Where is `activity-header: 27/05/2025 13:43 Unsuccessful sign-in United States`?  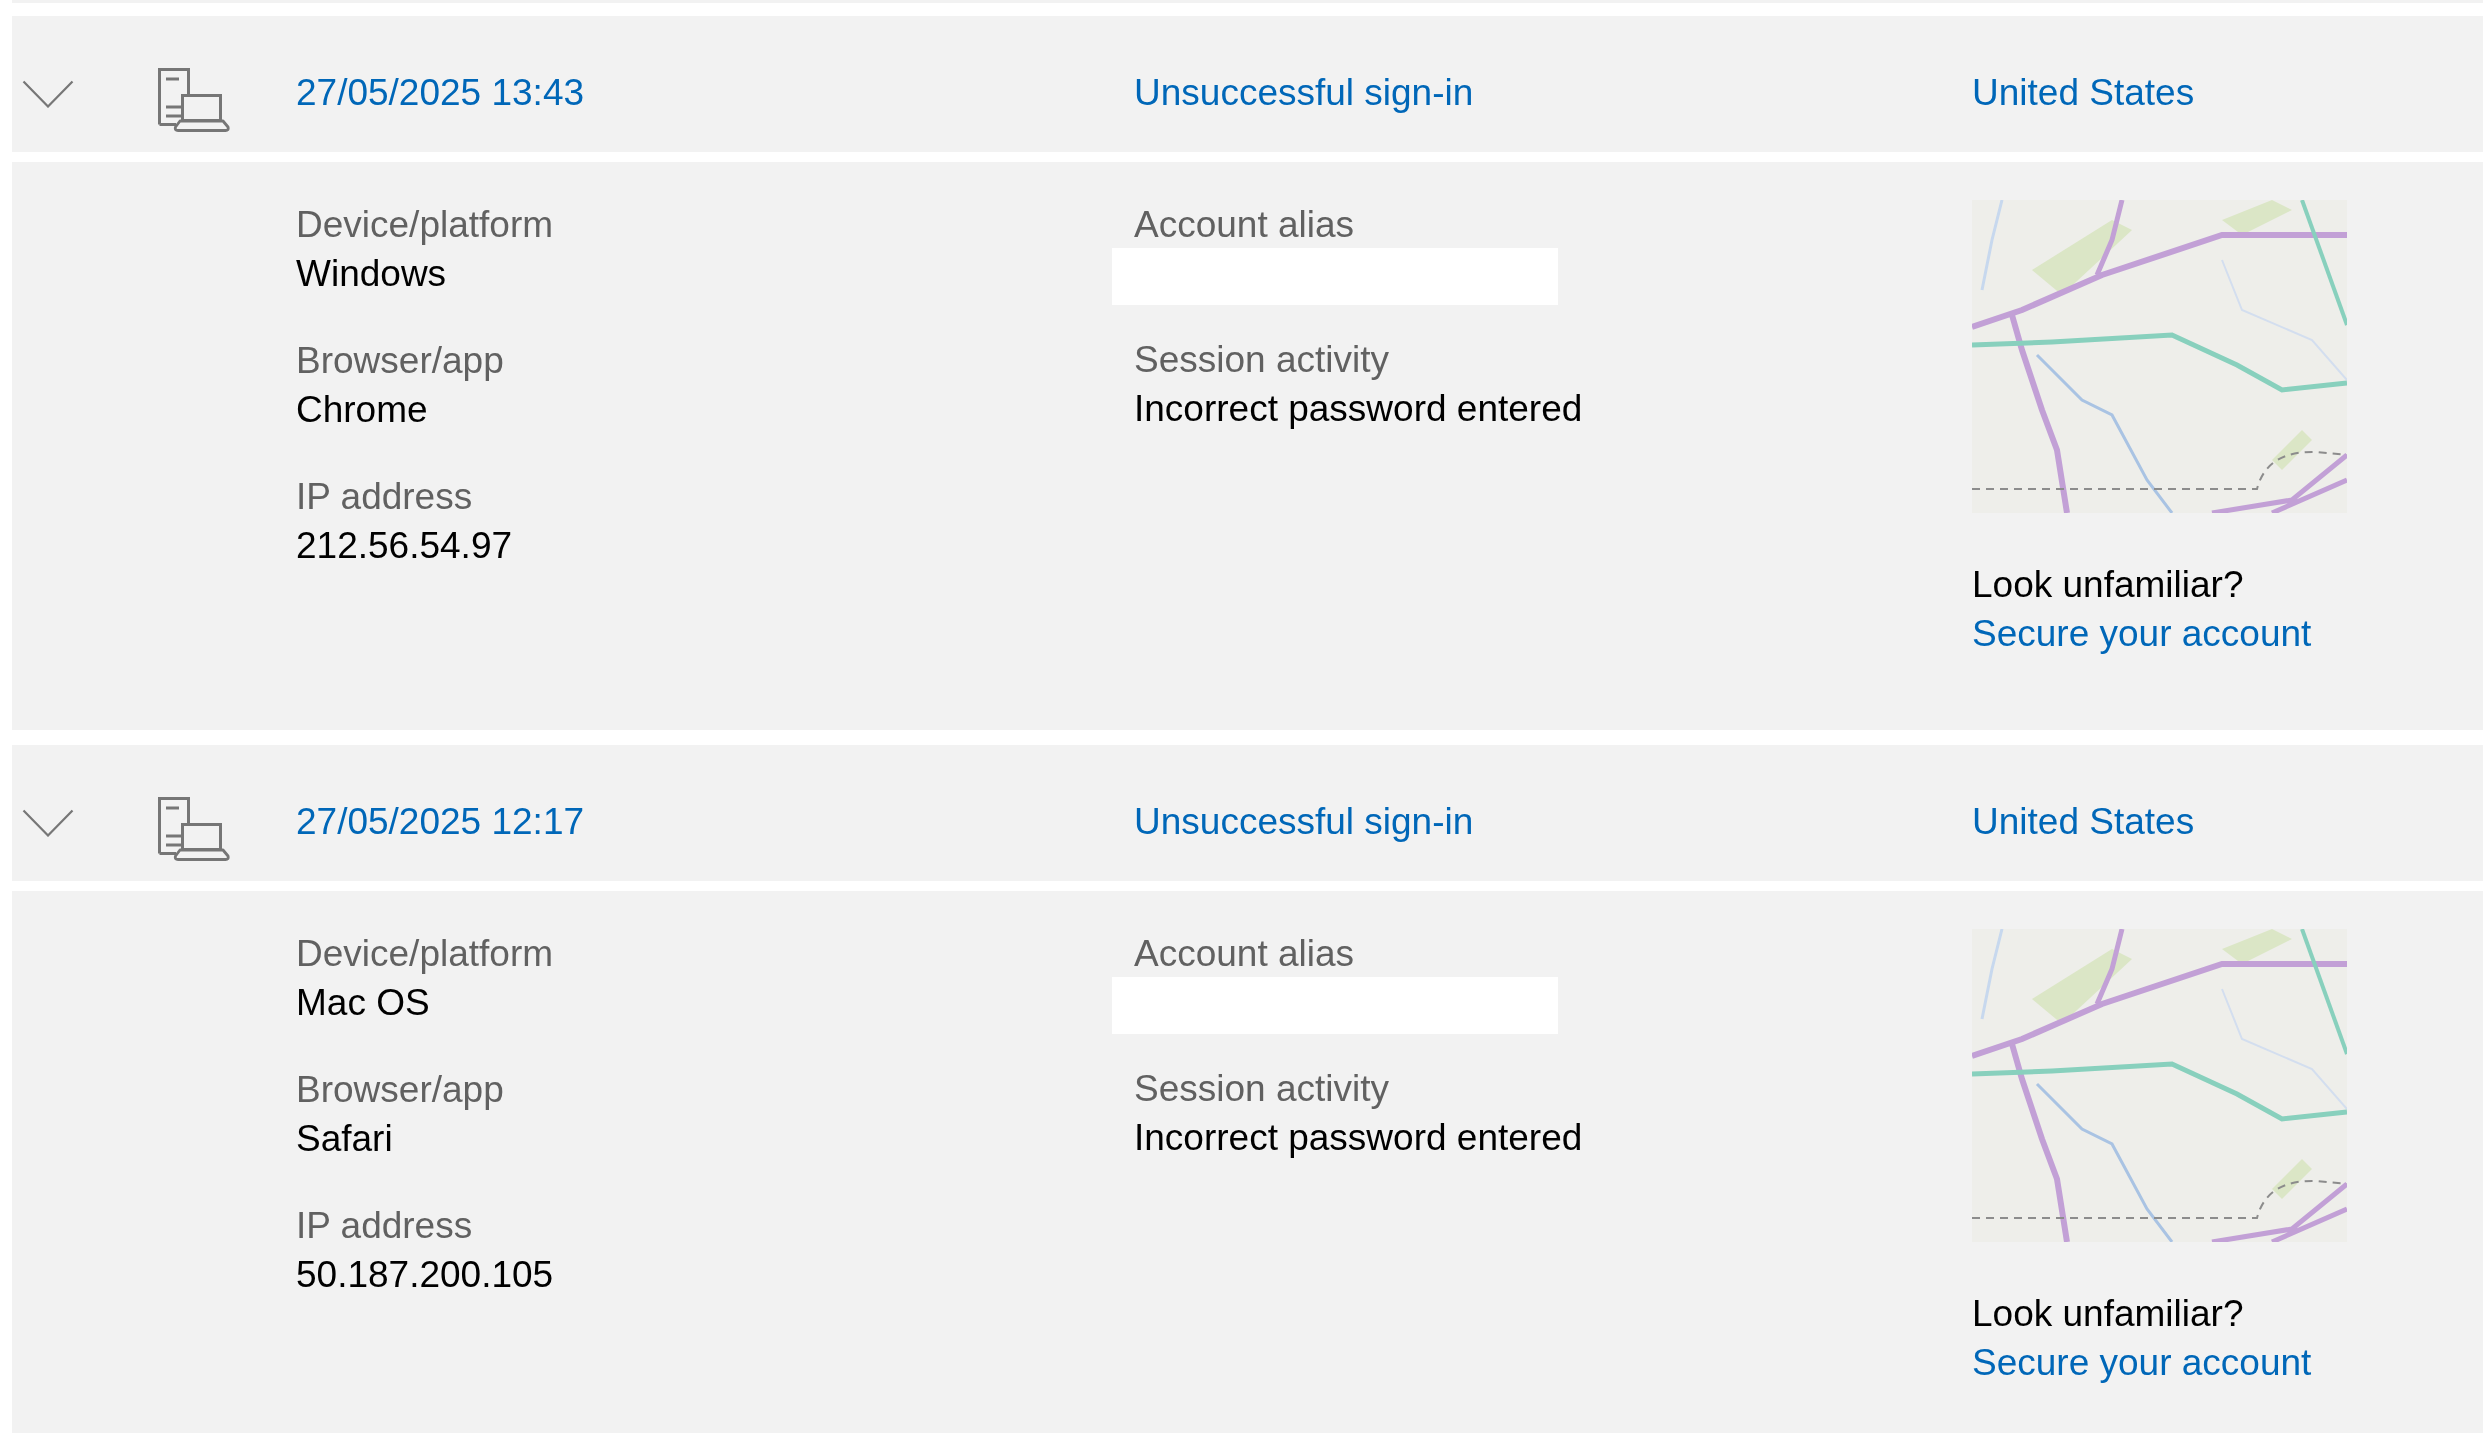 activity-header: 27/05/2025 13:43 Unsuccessful sign-in United States is located at coordinates (1247, 84).